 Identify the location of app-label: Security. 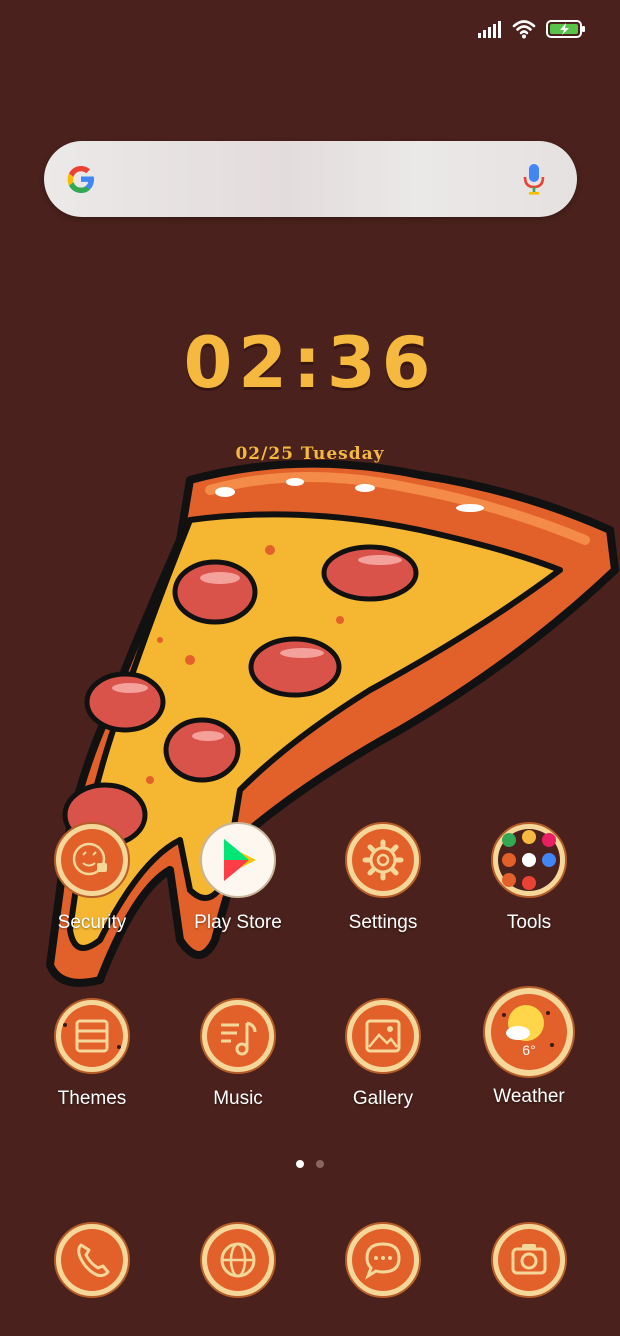
(92, 922).